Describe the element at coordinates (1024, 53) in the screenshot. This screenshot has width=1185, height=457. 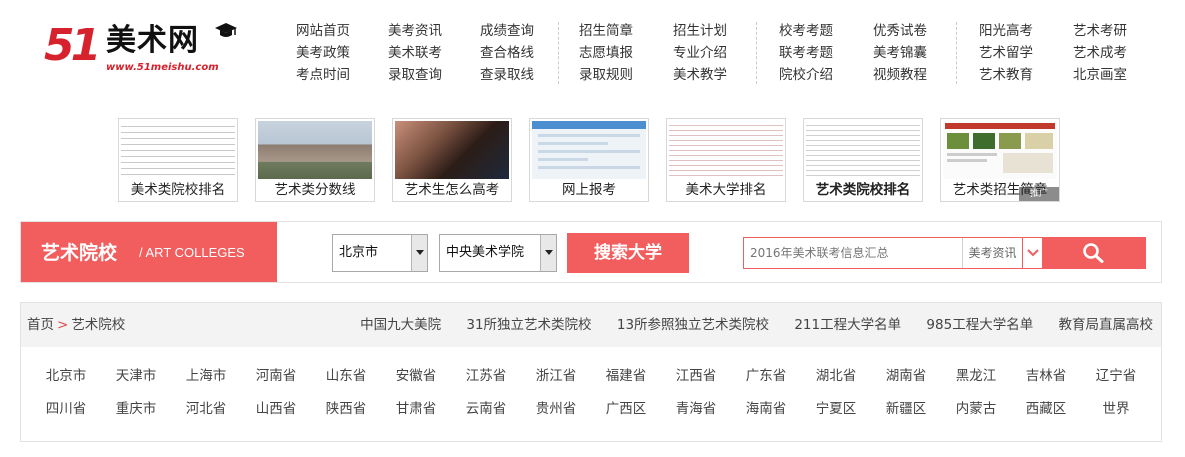
I see `nav-link: 艺术留学` at that location.